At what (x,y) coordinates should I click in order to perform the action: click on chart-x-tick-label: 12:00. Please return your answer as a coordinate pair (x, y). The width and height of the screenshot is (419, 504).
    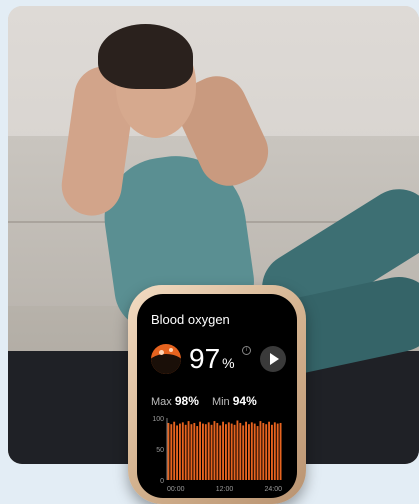
    Looking at the image, I should click on (225, 489).